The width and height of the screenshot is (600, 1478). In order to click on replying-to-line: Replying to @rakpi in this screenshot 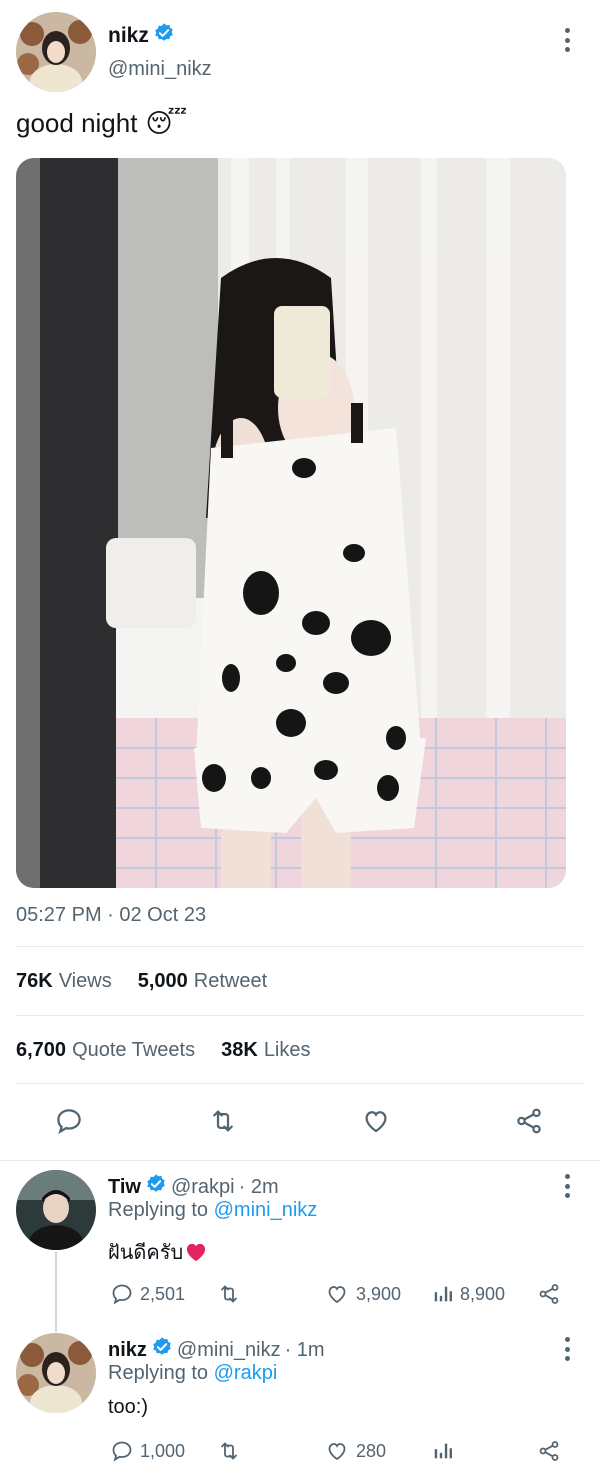, I will do `click(192, 1373)`.